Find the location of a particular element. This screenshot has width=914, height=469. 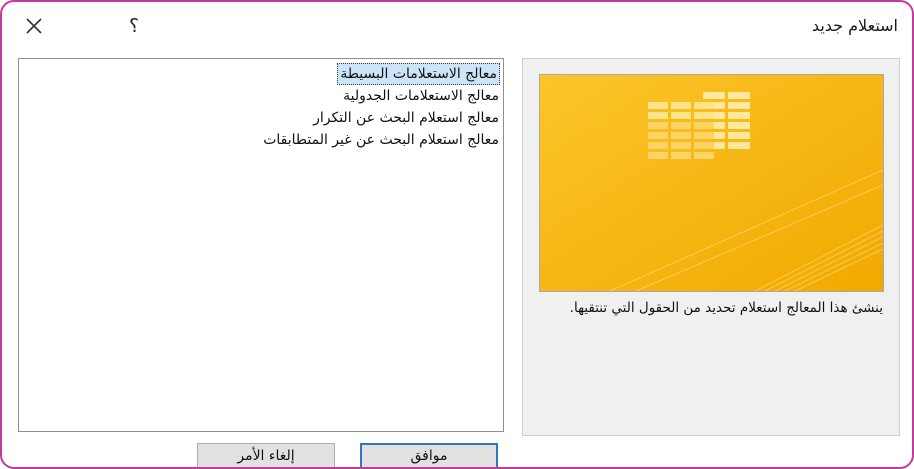

title-bar: استعلام جديد ؟ is located at coordinates (457, 26).